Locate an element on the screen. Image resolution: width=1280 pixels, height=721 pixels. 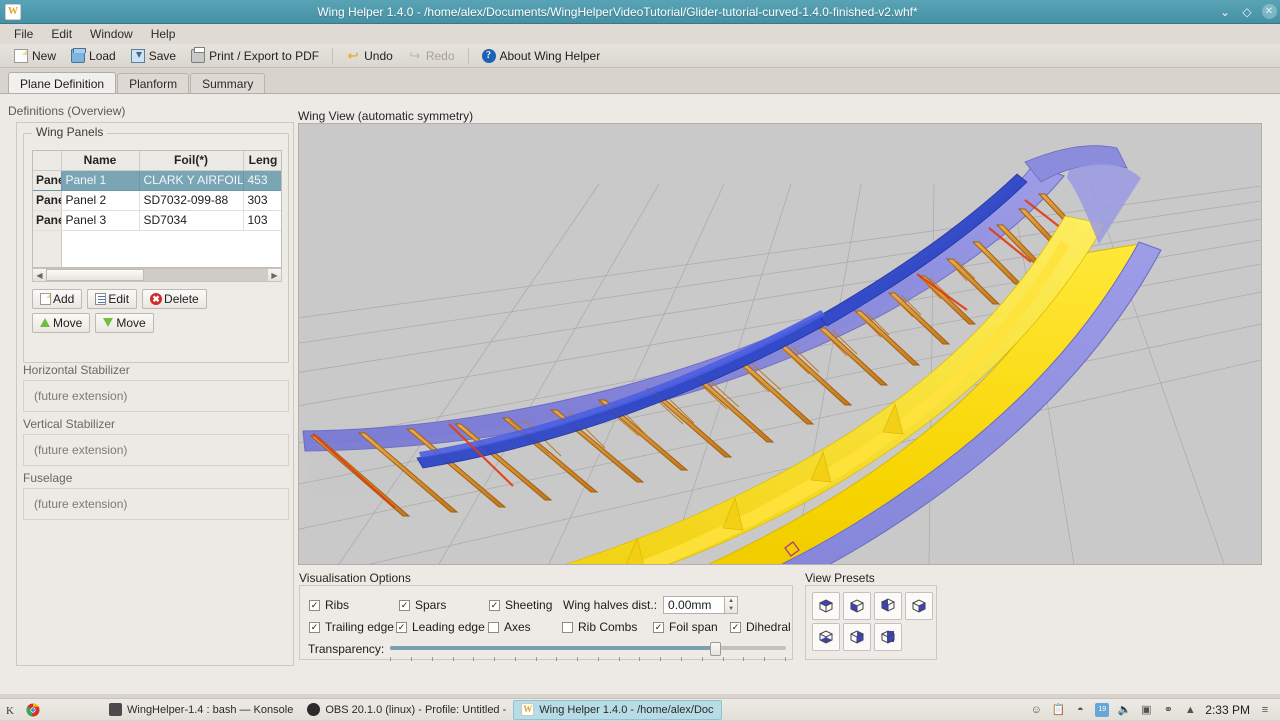
view-preset-front-right is located at coordinates (919, 606).